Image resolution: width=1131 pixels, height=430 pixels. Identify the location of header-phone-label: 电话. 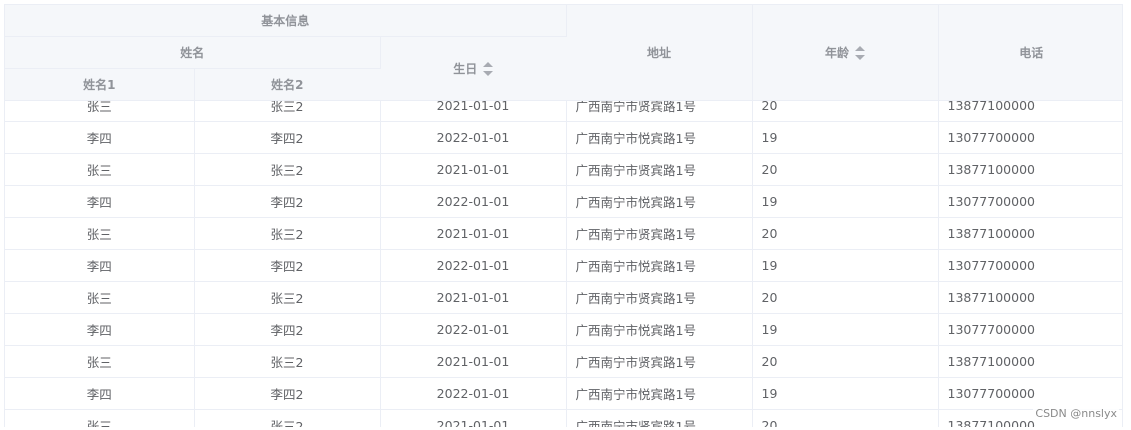
(1031, 52).